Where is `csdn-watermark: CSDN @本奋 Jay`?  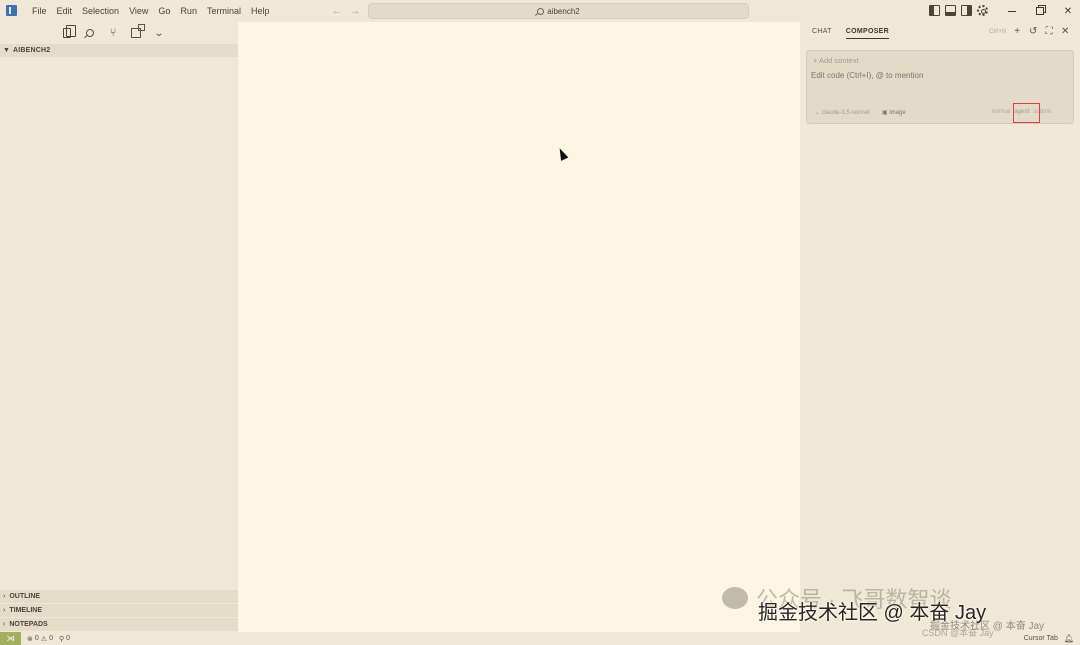
csdn-watermark: CSDN @本奋 Jay is located at coordinates (958, 633).